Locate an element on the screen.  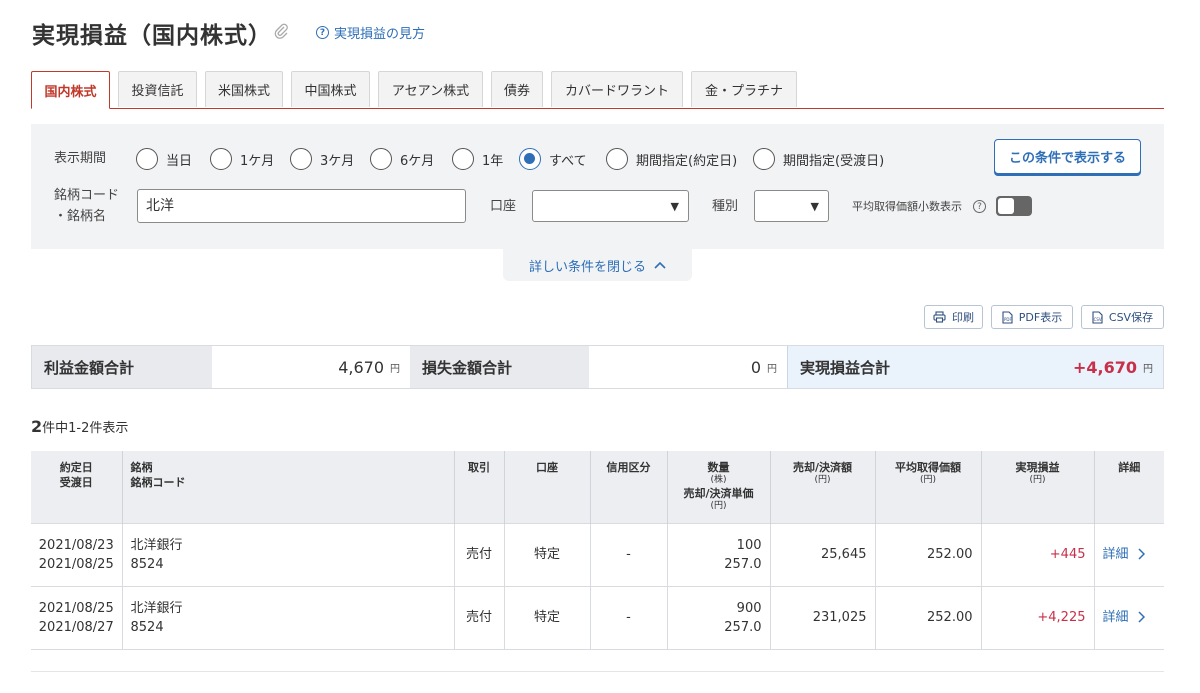
result-range: 件中1-2件表示 is located at coordinates (85, 428).